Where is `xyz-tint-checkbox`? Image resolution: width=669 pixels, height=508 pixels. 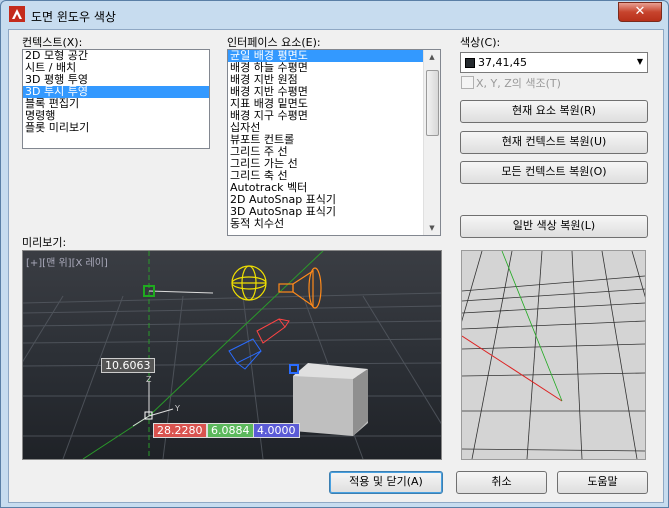
xyz-tint-checkbox is located at coordinates (467, 82).